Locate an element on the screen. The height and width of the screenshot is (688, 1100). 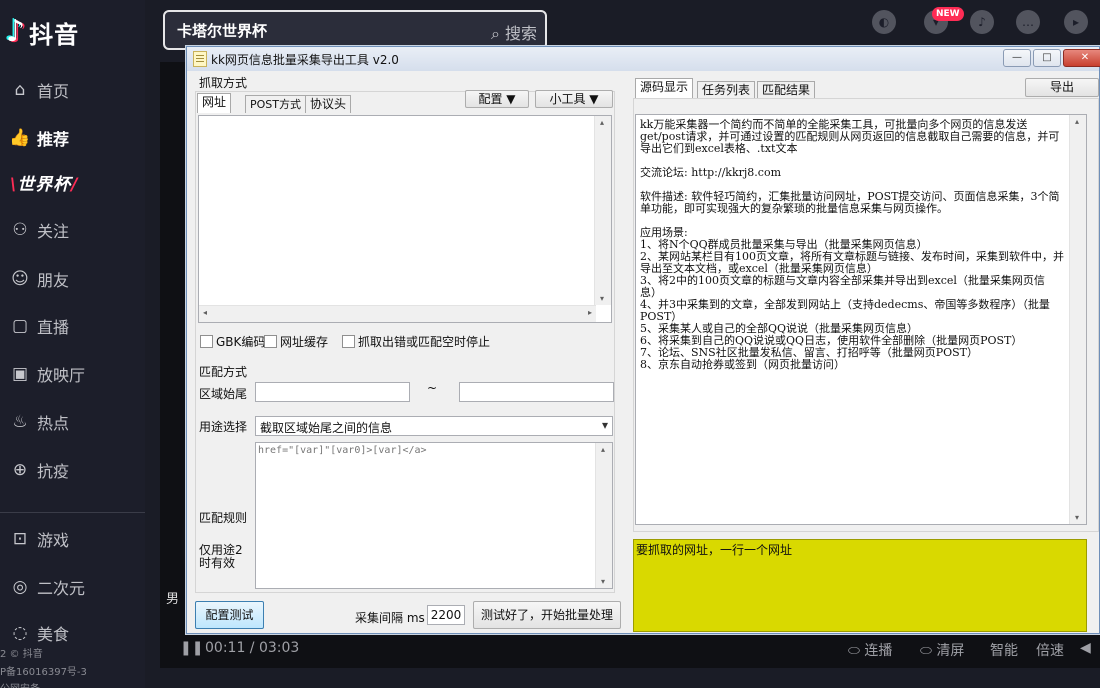
shield-plus-icon: ⊕ is located at coordinates (20, 470).